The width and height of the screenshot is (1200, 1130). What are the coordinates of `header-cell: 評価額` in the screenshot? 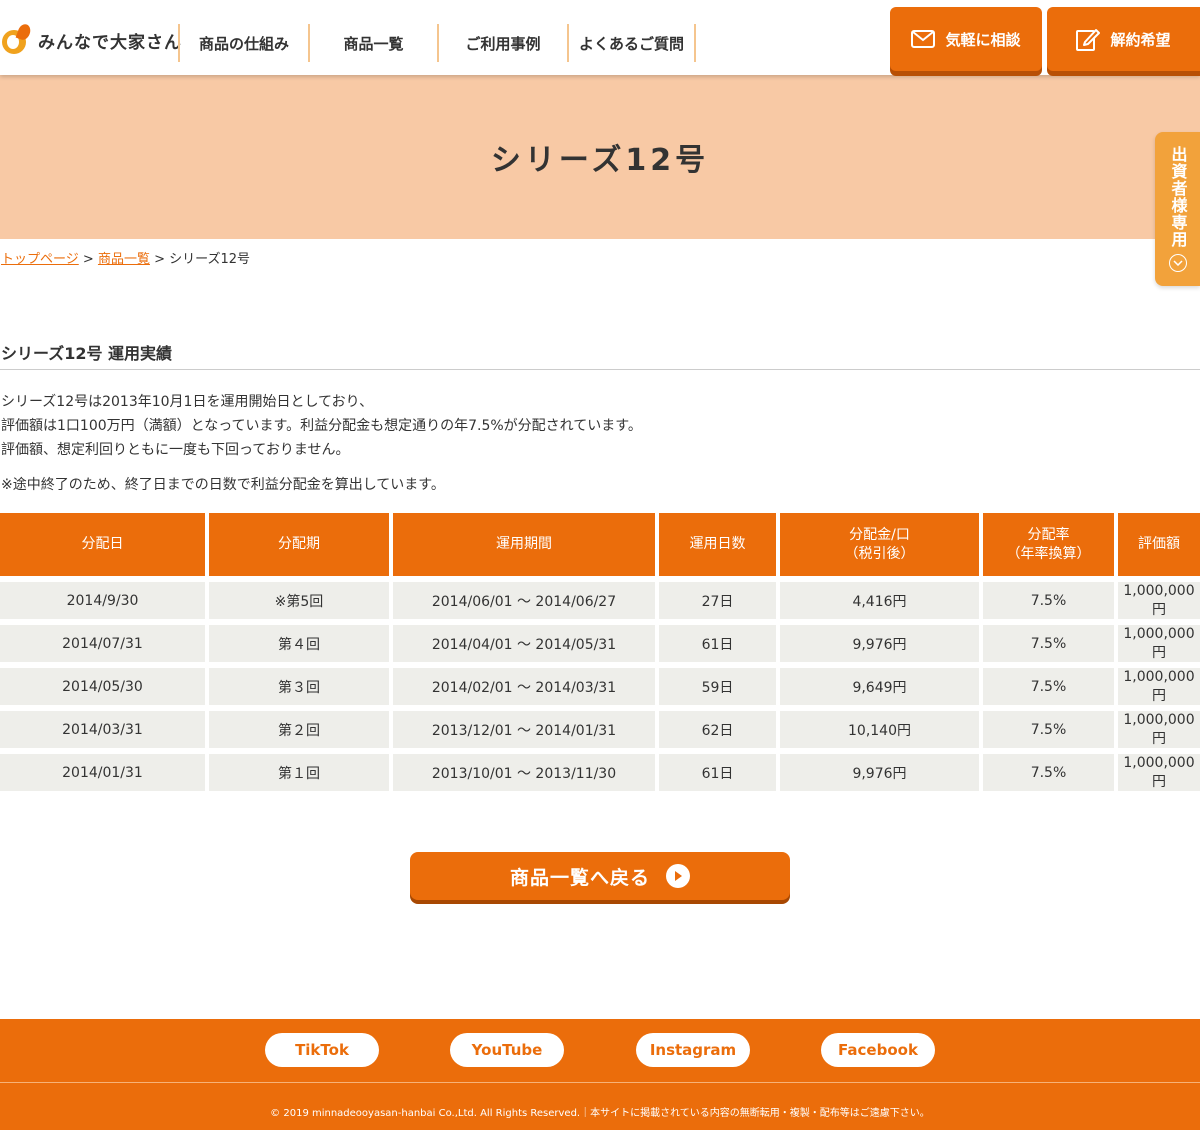 It's located at (1159, 544).